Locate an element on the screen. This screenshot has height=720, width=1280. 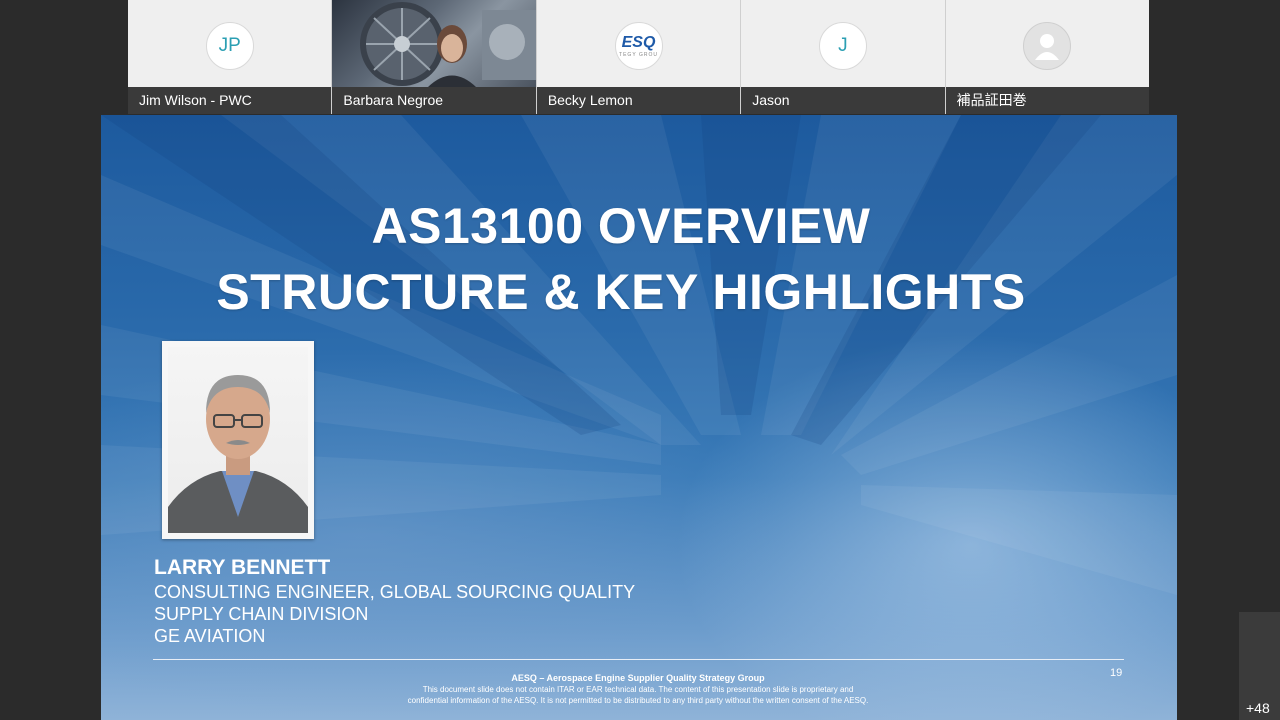
logo-subtext: TEGY GROU is located at coordinates (638, 54).